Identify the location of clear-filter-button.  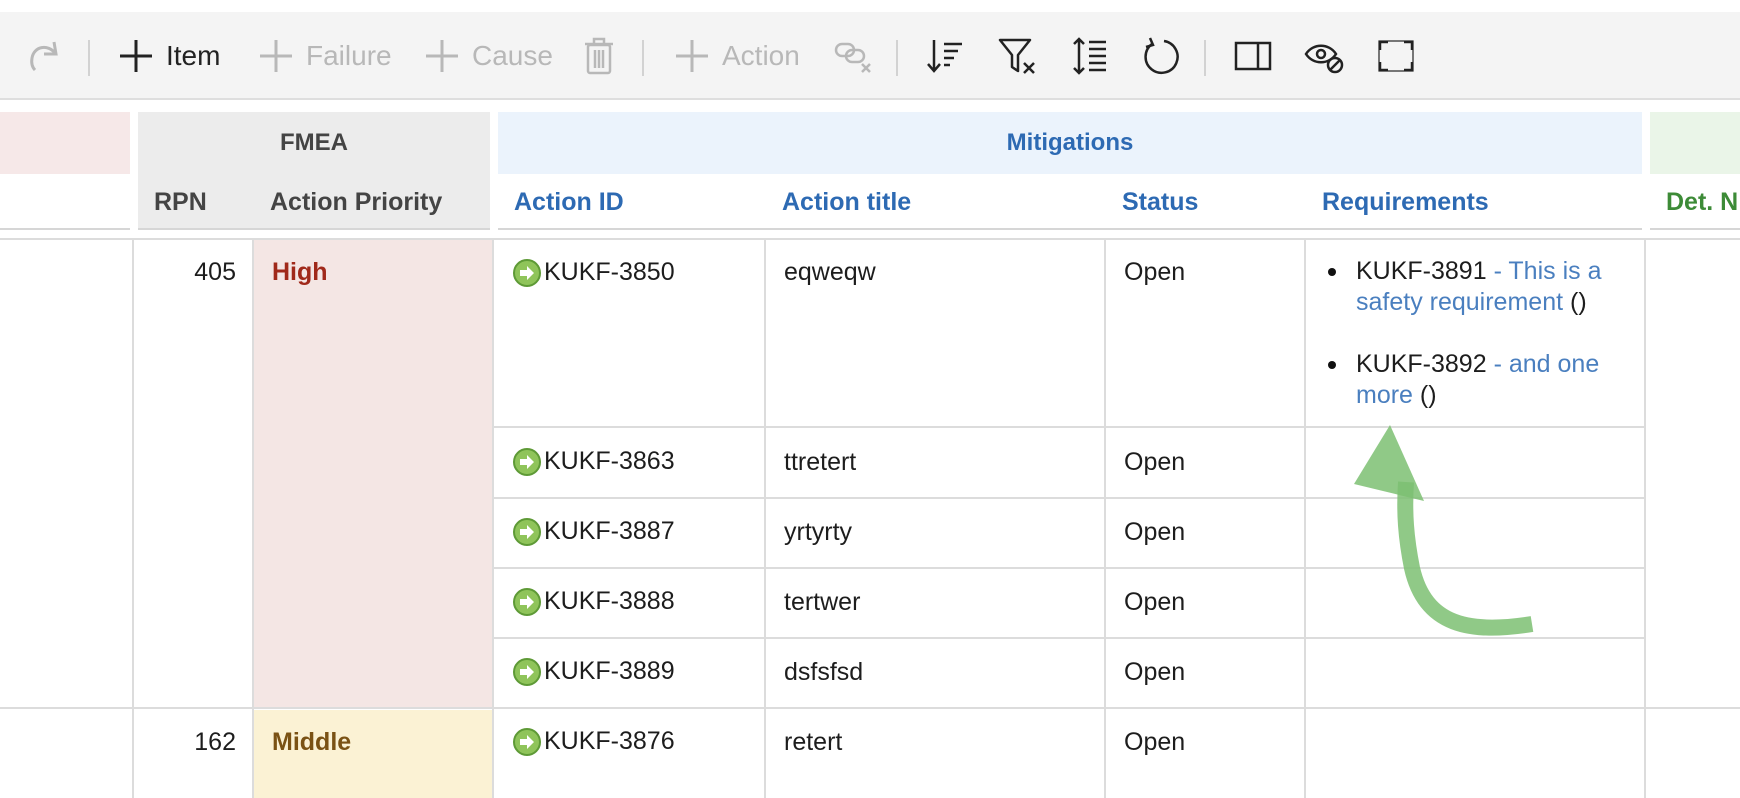
(1018, 56).